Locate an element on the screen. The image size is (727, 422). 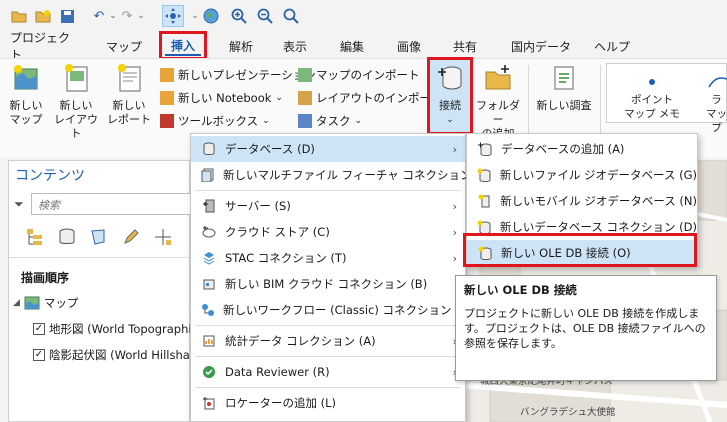
import-map-icon is located at coordinates (305, 75).